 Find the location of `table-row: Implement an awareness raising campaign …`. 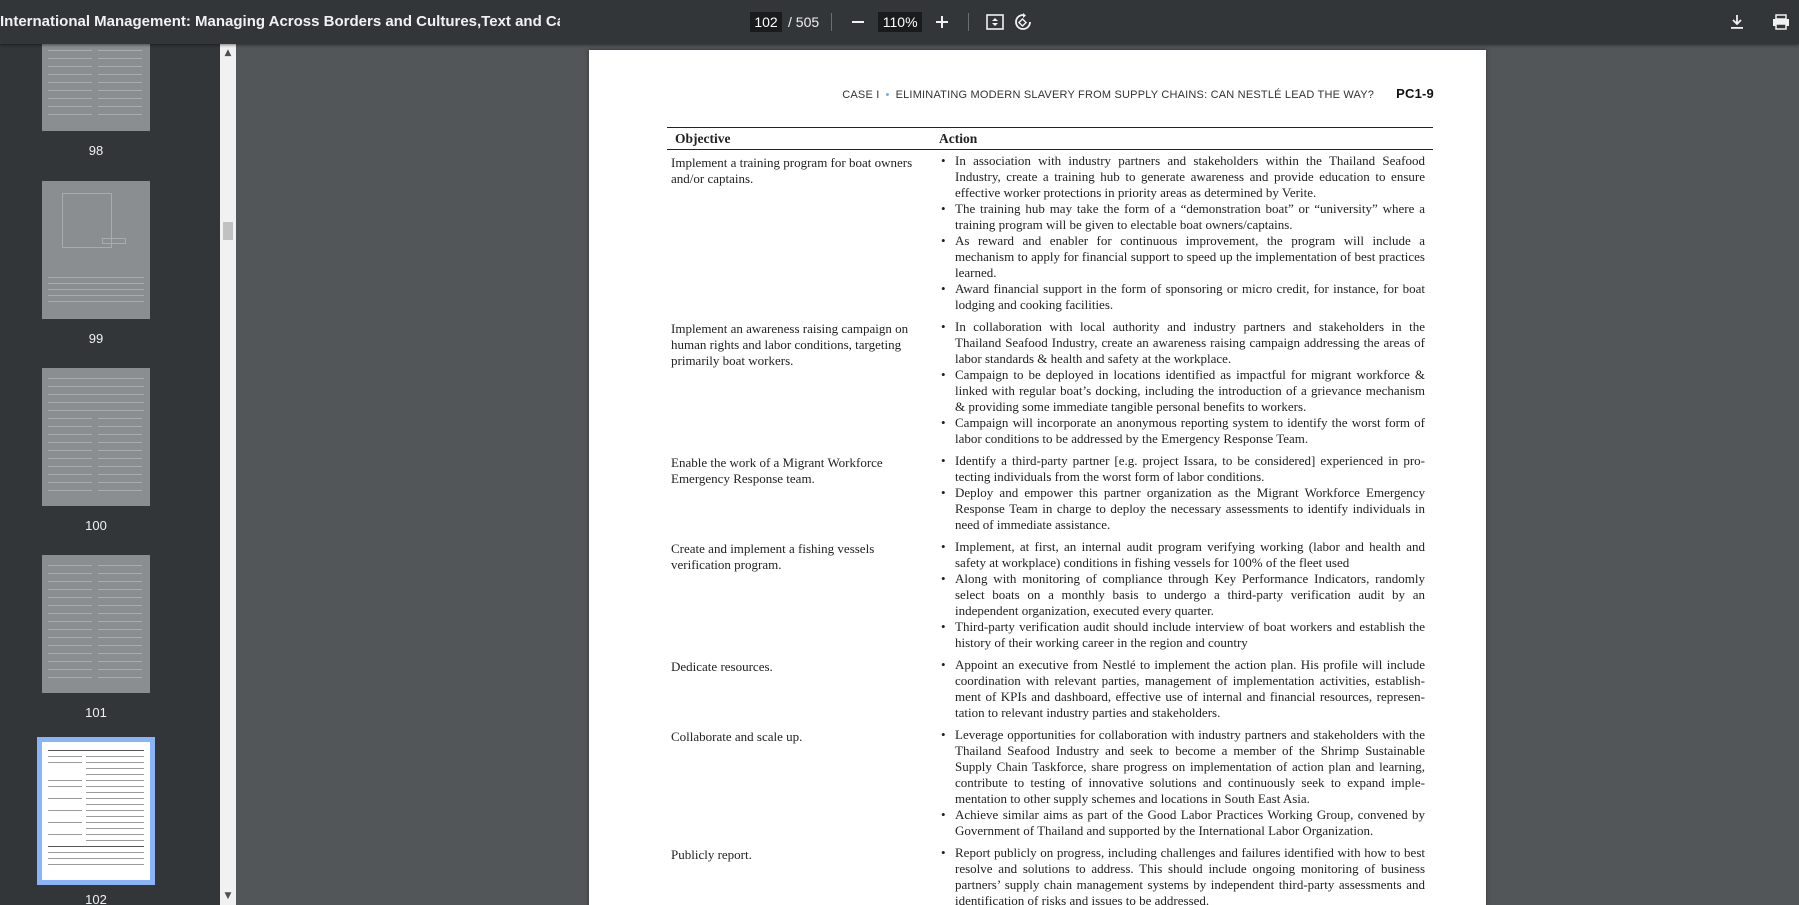

table-row: Implement an awareness raising campaign … is located at coordinates (1050, 383).